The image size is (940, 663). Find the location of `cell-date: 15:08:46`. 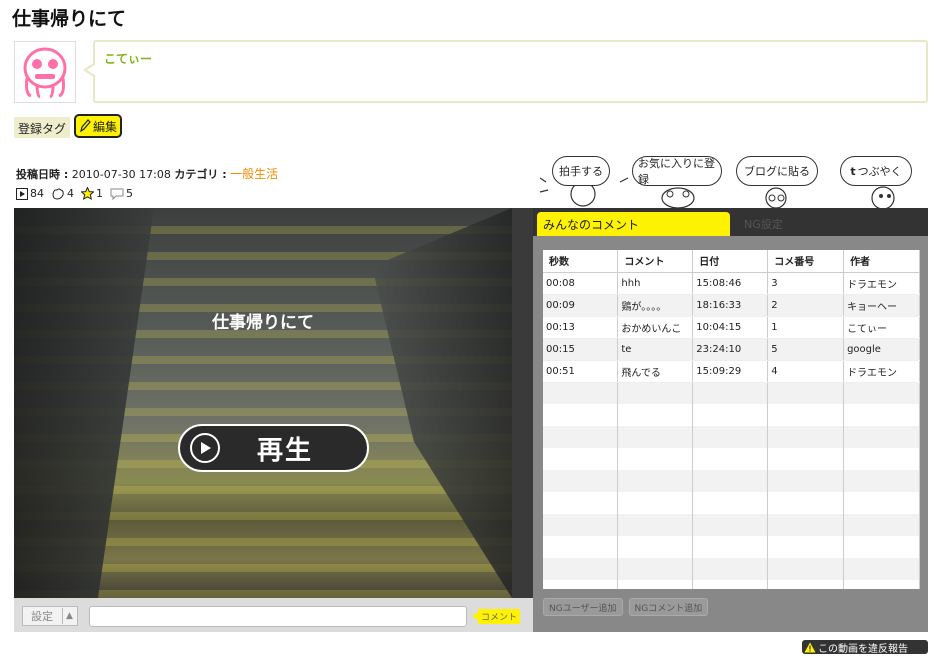

cell-date: 15:08:46 is located at coordinates (730, 283).